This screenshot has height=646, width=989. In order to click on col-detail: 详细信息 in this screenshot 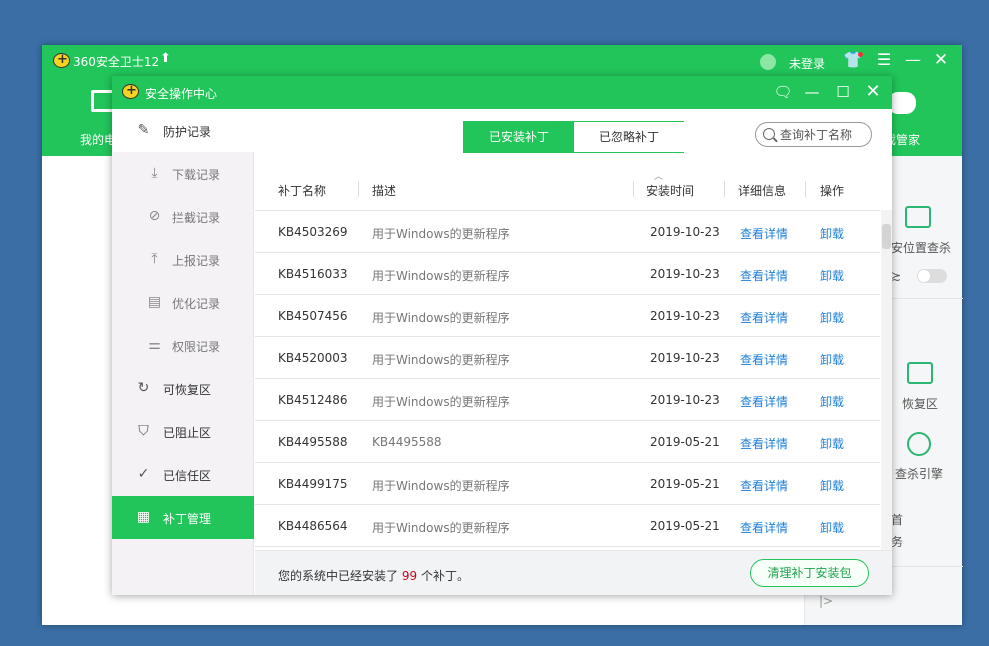, I will do `click(762, 191)`.